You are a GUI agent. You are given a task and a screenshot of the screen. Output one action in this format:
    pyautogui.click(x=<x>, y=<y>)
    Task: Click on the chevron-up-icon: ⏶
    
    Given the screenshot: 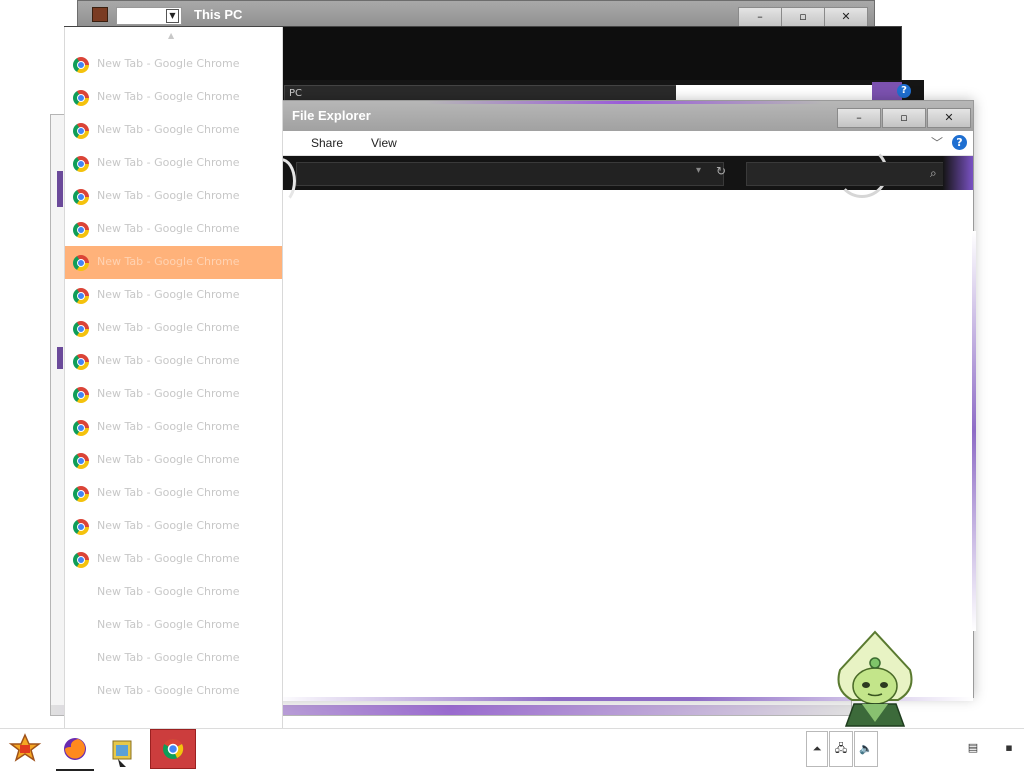 What is the action you would take?
    pyautogui.click(x=817, y=748)
    